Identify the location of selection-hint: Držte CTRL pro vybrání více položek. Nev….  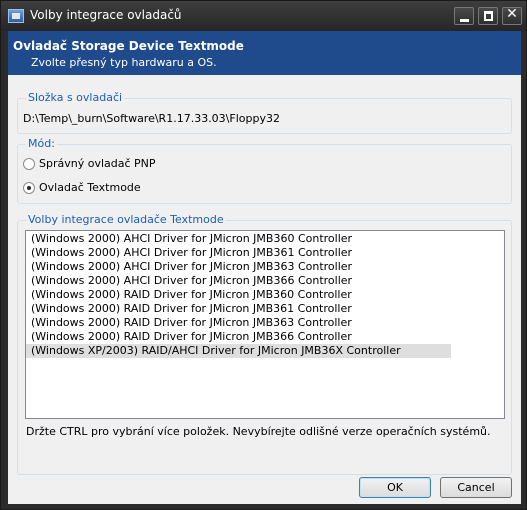
(258, 431).